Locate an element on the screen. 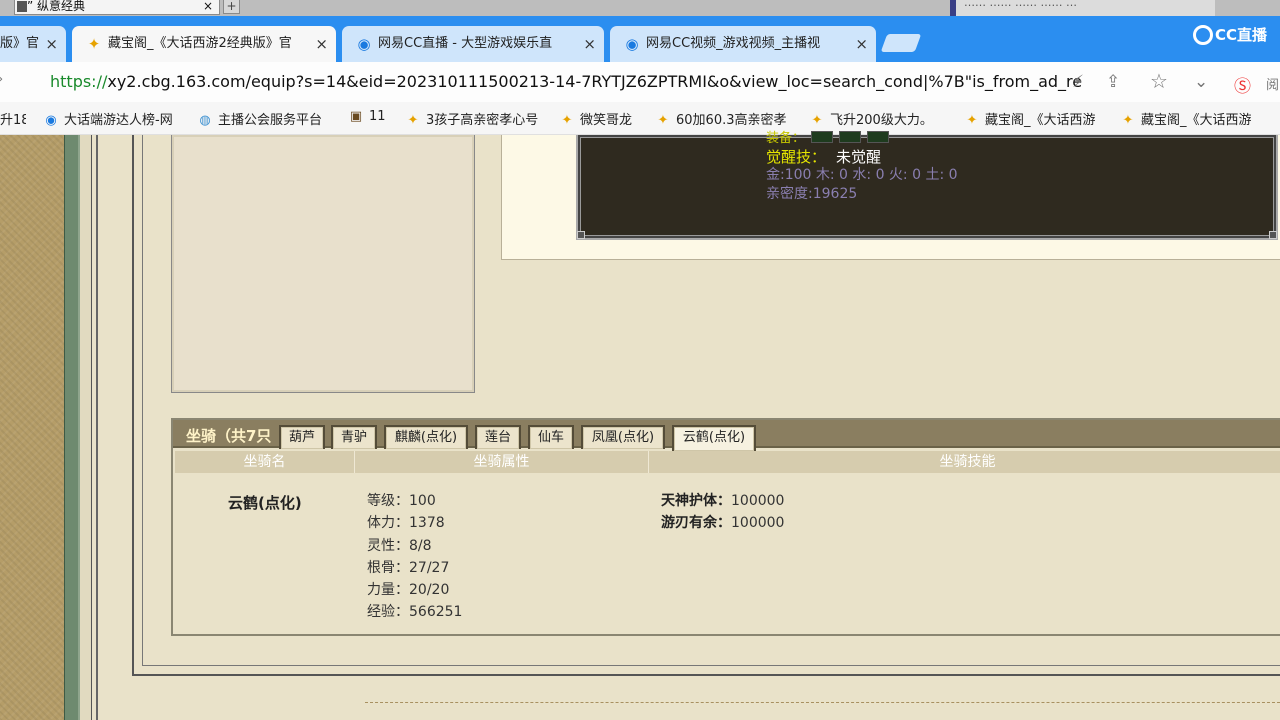 This screenshot has width=1280, height=720. column-header: 坐骑属性 is located at coordinates (502, 462).